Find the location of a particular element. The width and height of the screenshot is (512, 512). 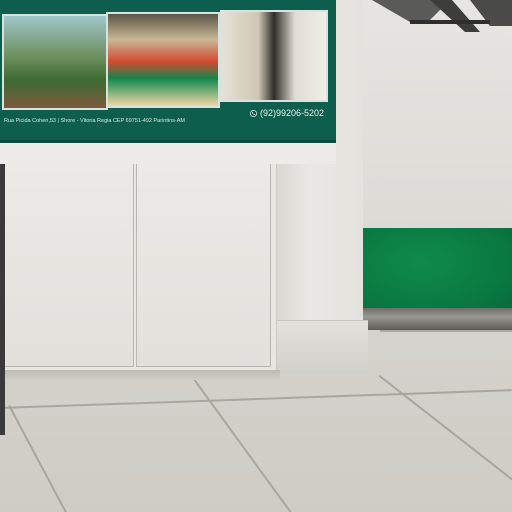

pillar-base is located at coordinates (318, 346).